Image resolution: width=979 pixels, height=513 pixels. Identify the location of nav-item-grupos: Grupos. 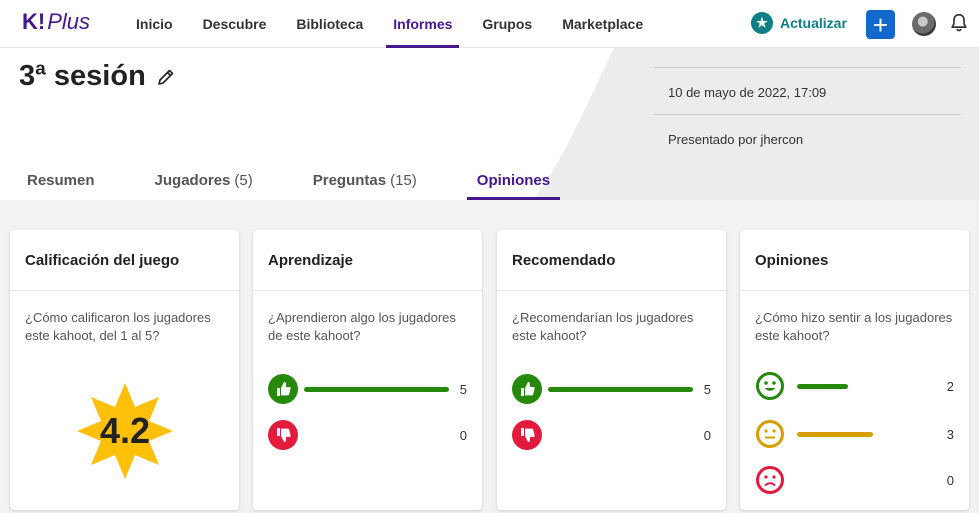
(507, 24).